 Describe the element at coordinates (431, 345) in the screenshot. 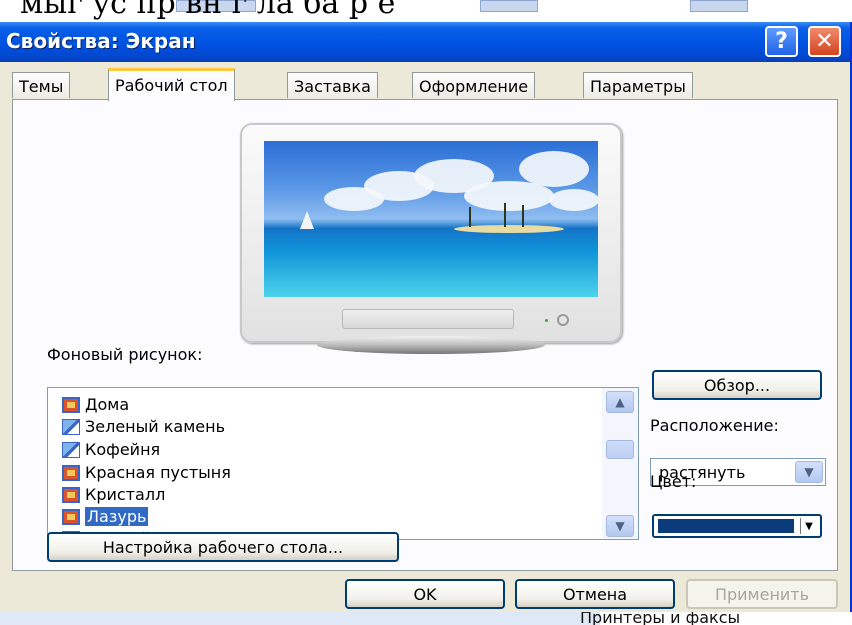

I see `monitor-stand-base` at that location.